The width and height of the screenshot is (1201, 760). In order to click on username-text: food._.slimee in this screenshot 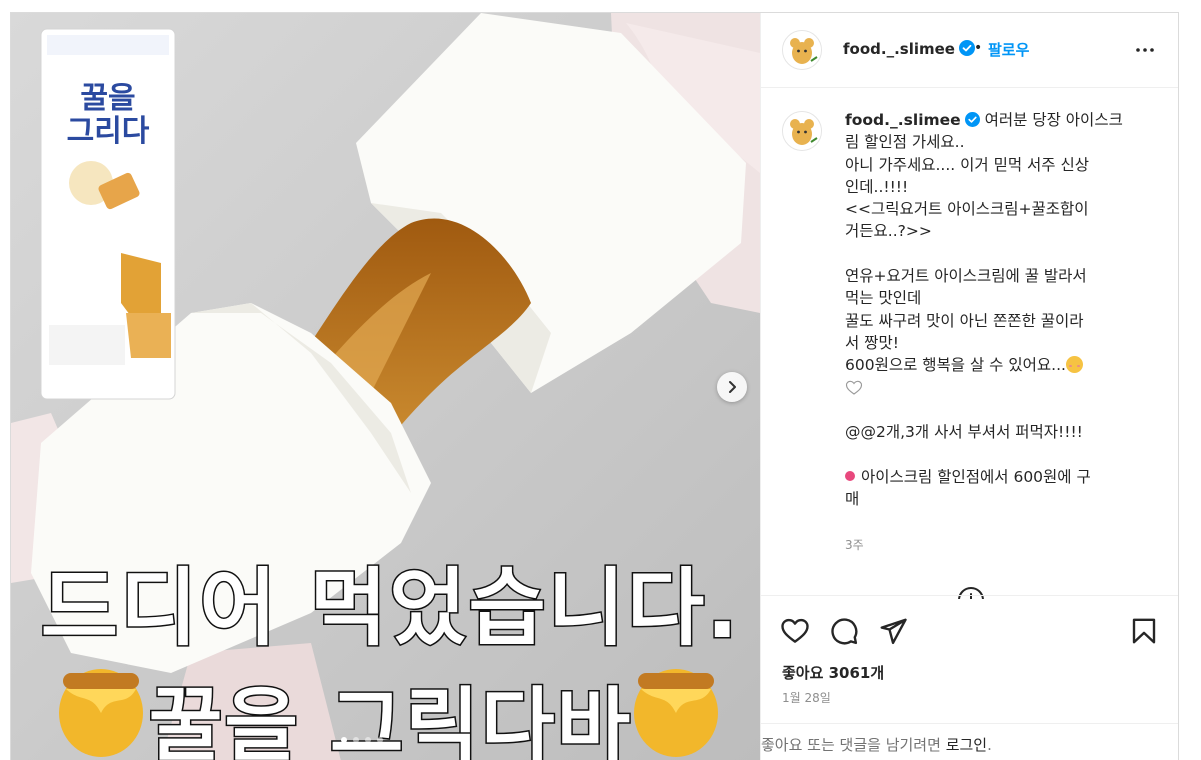, I will do `click(899, 49)`.